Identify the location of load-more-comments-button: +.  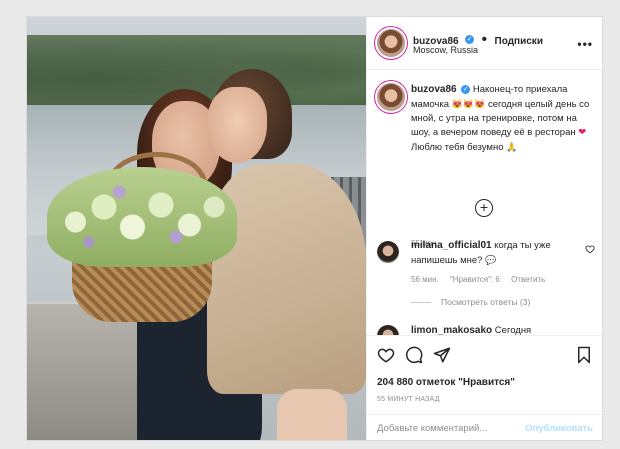
(484, 208).